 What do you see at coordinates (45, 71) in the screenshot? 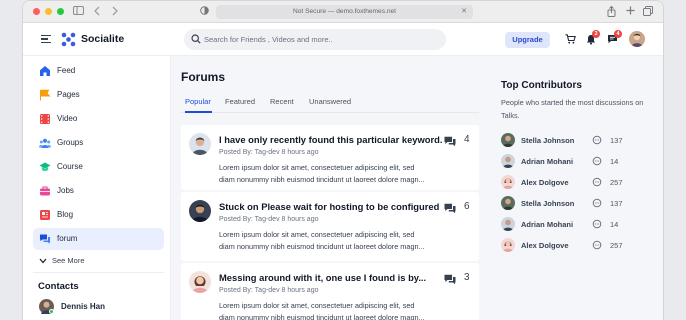
I see `home-icon` at bounding box center [45, 71].